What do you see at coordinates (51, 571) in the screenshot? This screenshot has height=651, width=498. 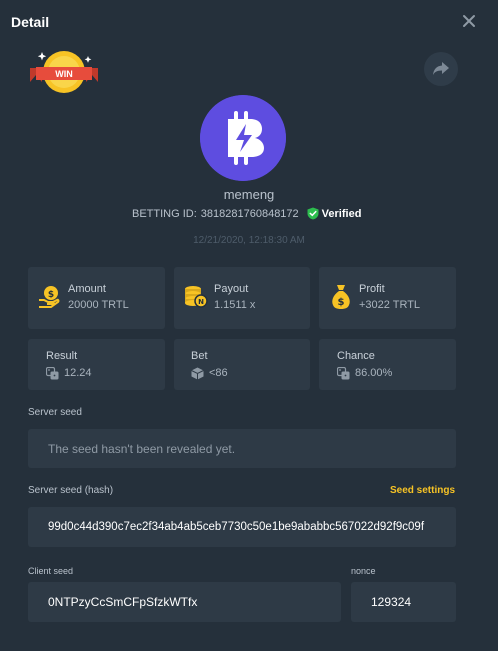 I see `client-seed-label: Client seed` at bounding box center [51, 571].